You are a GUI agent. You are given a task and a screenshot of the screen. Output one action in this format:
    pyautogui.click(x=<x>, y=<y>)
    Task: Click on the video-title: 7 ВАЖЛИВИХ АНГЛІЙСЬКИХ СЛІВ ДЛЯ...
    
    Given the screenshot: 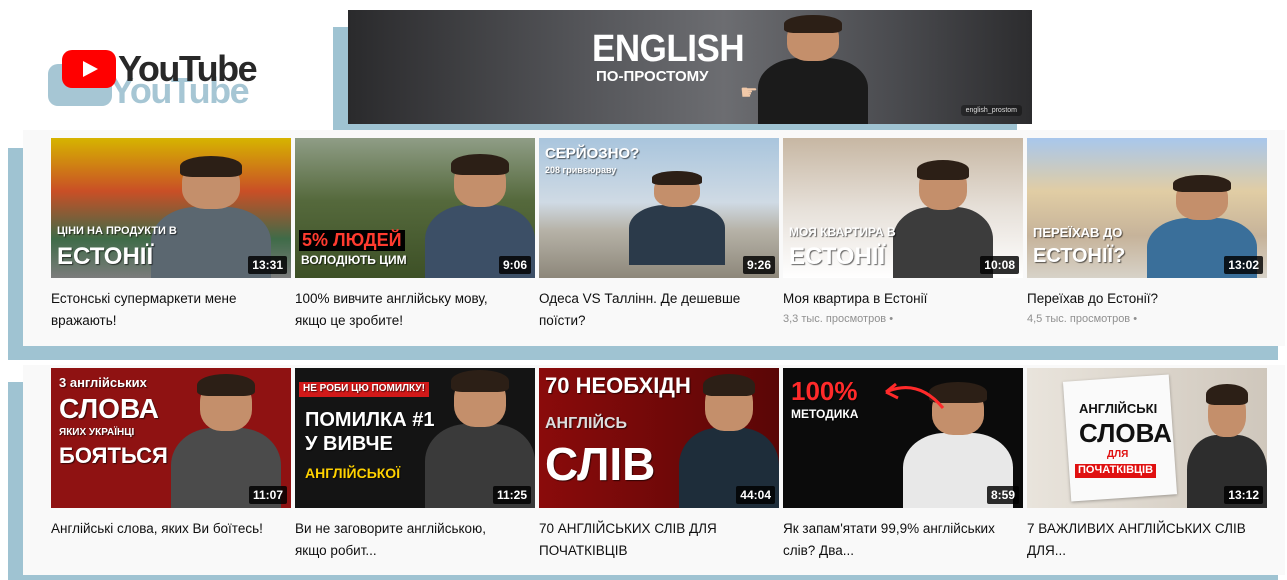 What is the action you would take?
    pyautogui.click(x=1140, y=540)
    